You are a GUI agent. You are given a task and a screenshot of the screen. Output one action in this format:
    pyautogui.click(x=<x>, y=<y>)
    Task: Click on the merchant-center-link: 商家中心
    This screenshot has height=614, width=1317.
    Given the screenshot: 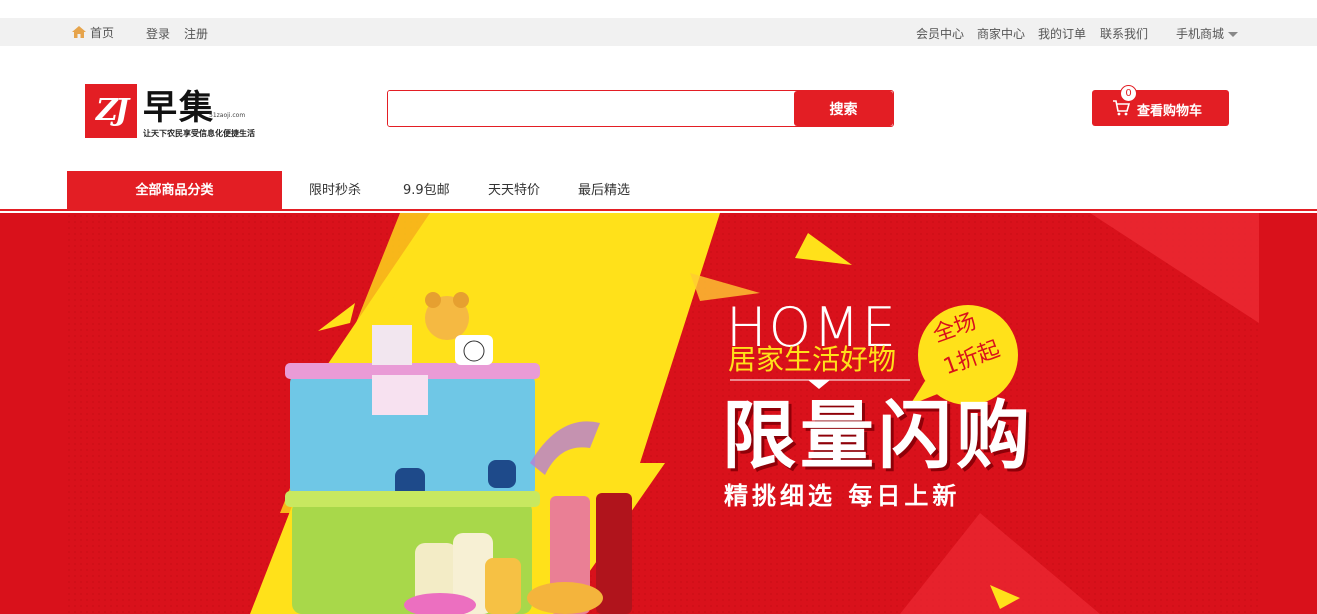 What is the action you would take?
    pyautogui.click(x=1001, y=33)
    